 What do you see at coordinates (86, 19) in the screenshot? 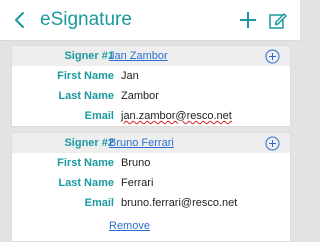
I see `page-title: eSignature` at bounding box center [86, 19].